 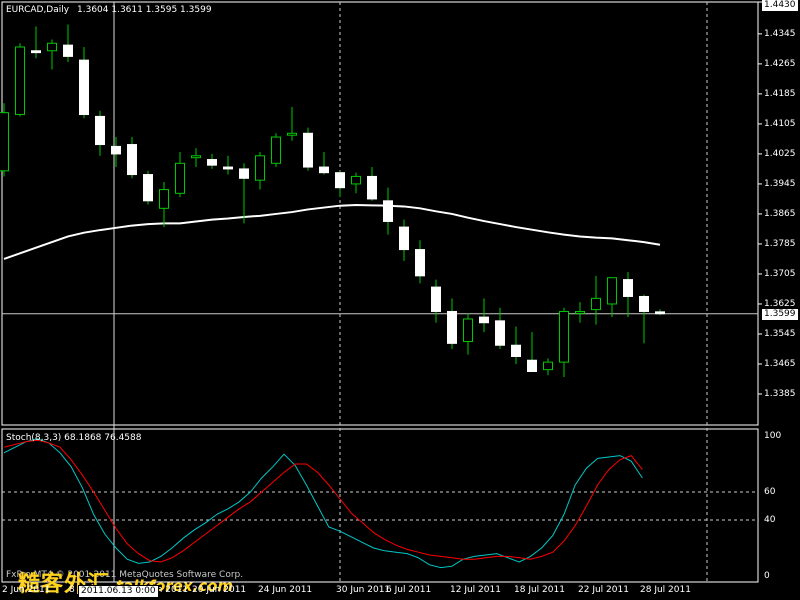 What do you see at coordinates (26, 590) in the screenshot?
I see `date-label: 2 Jun 2011` at bounding box center [26, 590].